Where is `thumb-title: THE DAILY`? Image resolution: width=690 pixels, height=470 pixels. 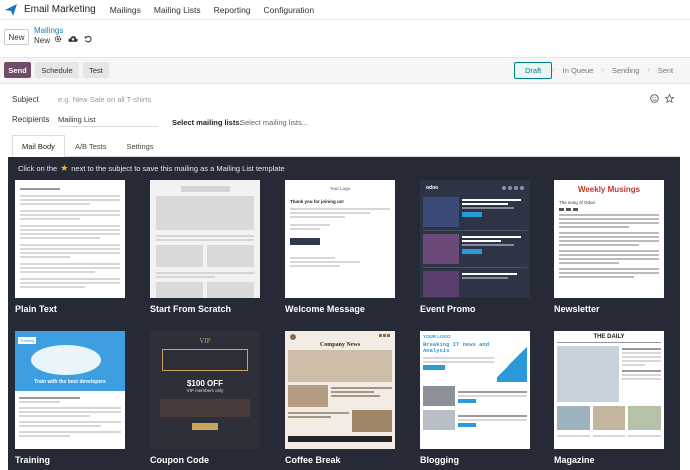 thumb-title: THE DAILY is located at coordinates (609, 338).